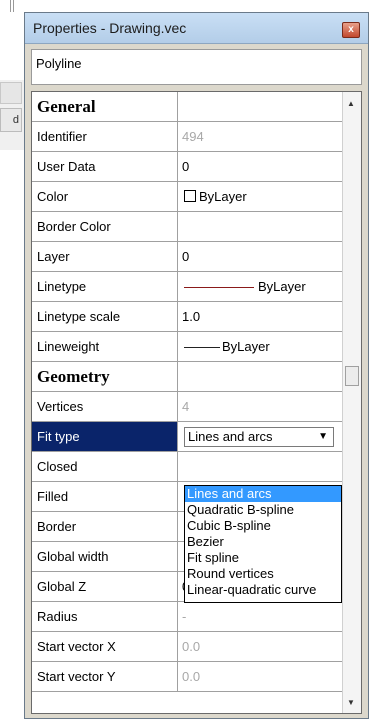 The image size is (385, 719). What do you see at coordinates (351, 702) in the screenshot?
I see `scroll-down-icon: ▼` at bounding box center [351, 702].